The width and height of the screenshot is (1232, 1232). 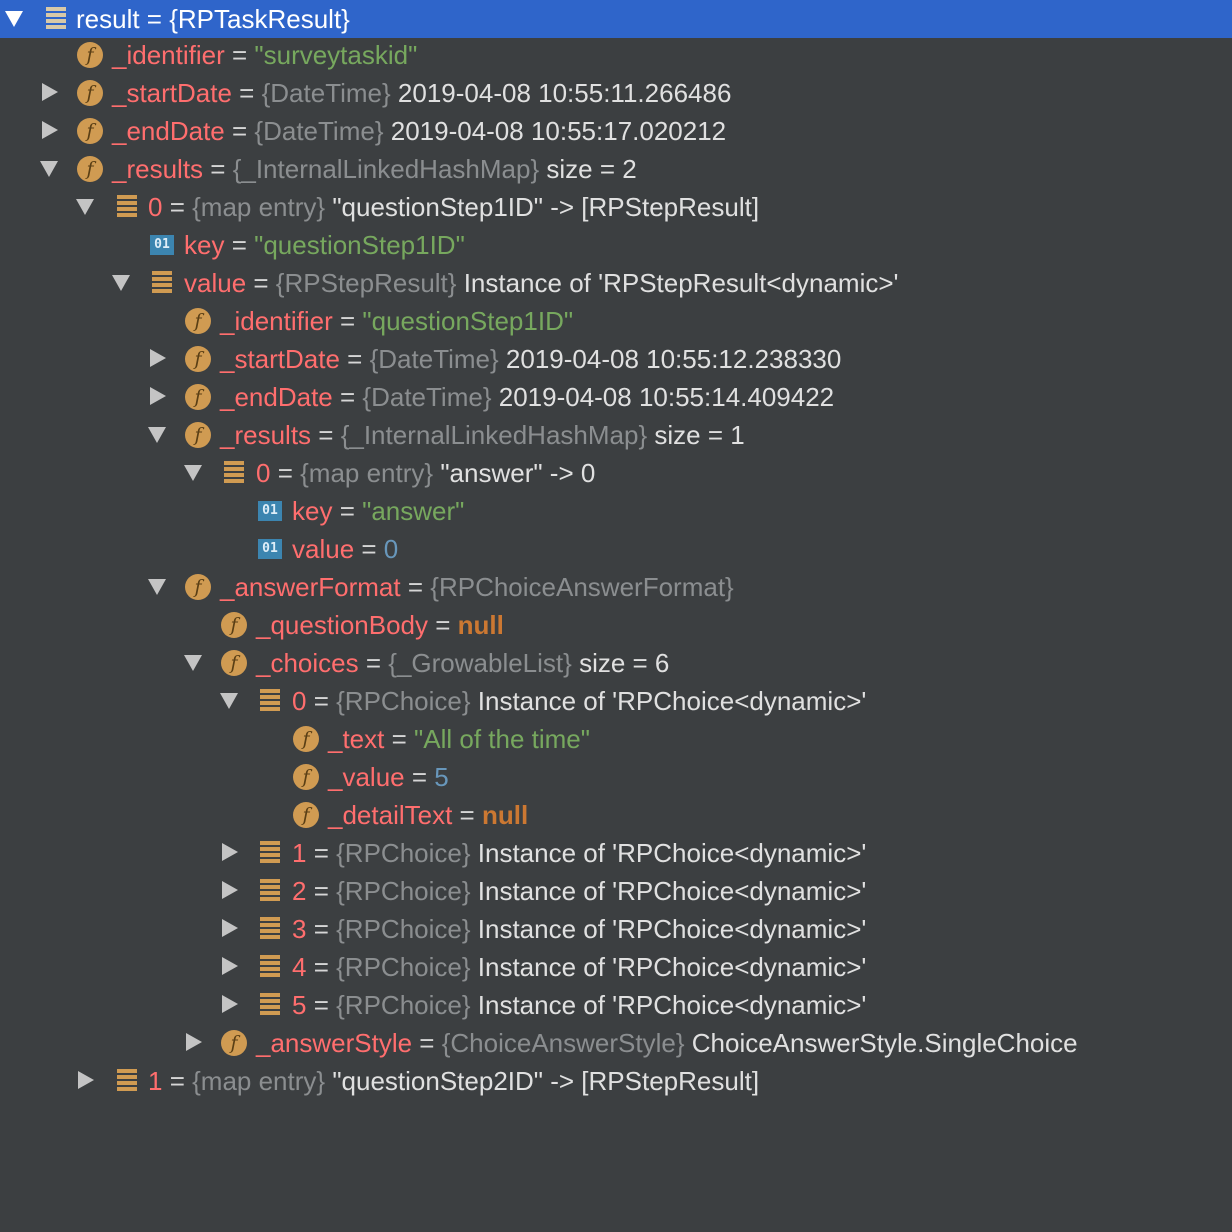 What do you see at coordinates (168, 55) in the screenshot?
I see `variable-name: _identifier` at bounding box center [168, 55].